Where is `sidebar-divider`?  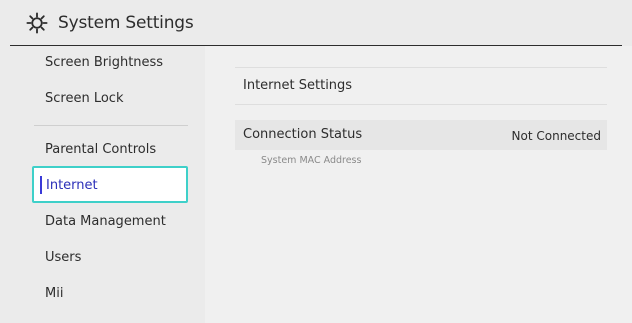 sidebar-divider is located at coordinates (111, 125).